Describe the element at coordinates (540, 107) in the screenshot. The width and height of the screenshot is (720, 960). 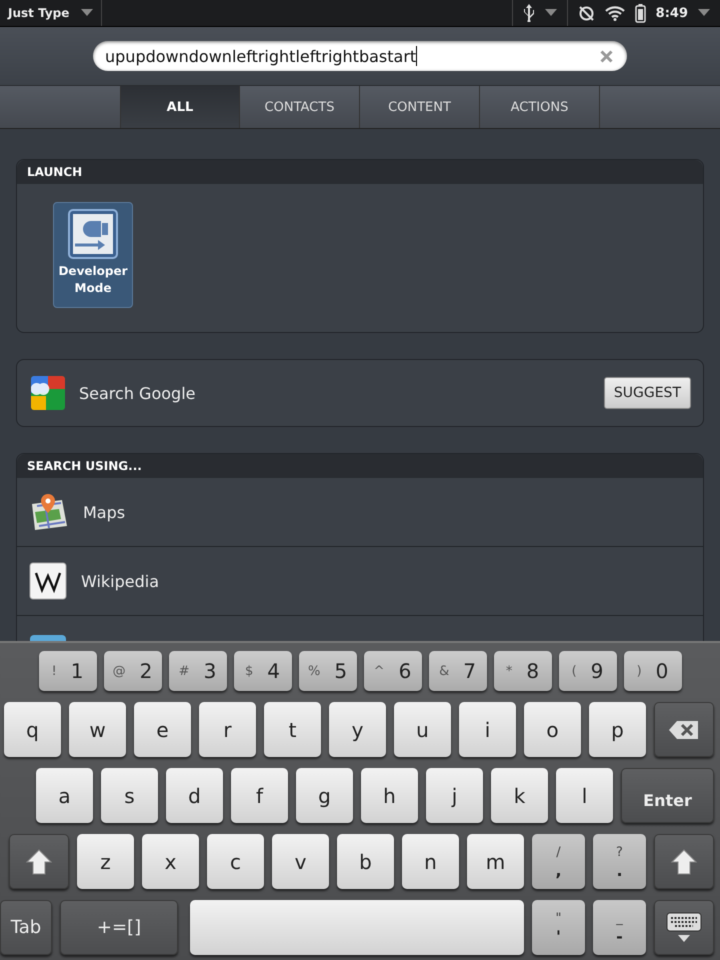
I see `tab: ACTIONS` at that location.